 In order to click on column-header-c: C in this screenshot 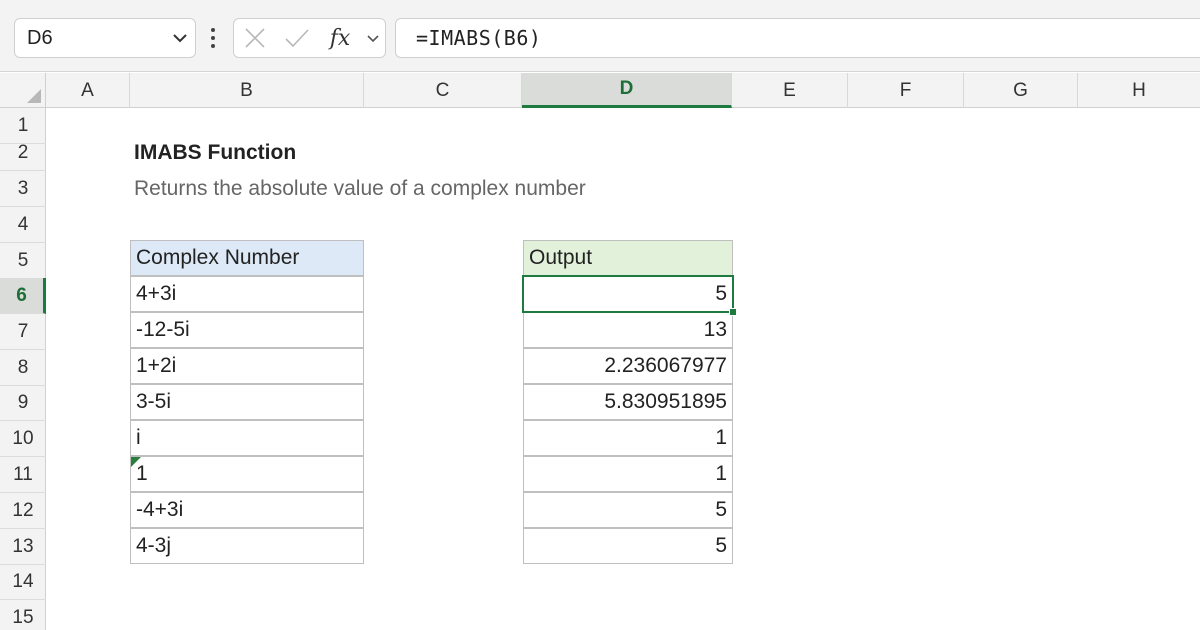, I will do `click(443, 90)`.